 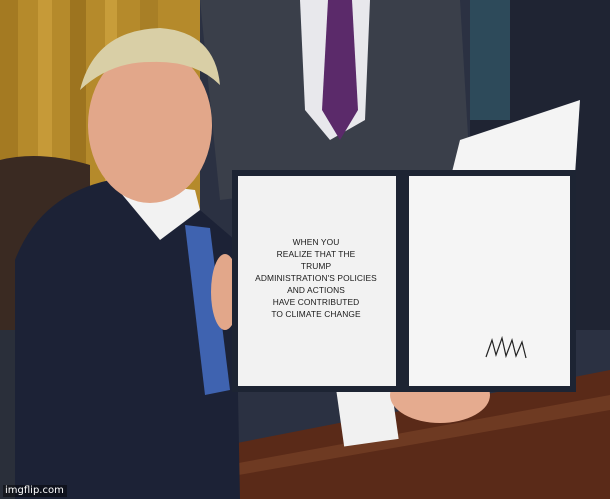 What do you see at coordinates (316, 314) in the screenshot?
I see `caption-line: TO CLIMATE CHANGE` at bounding box center [316, 314].